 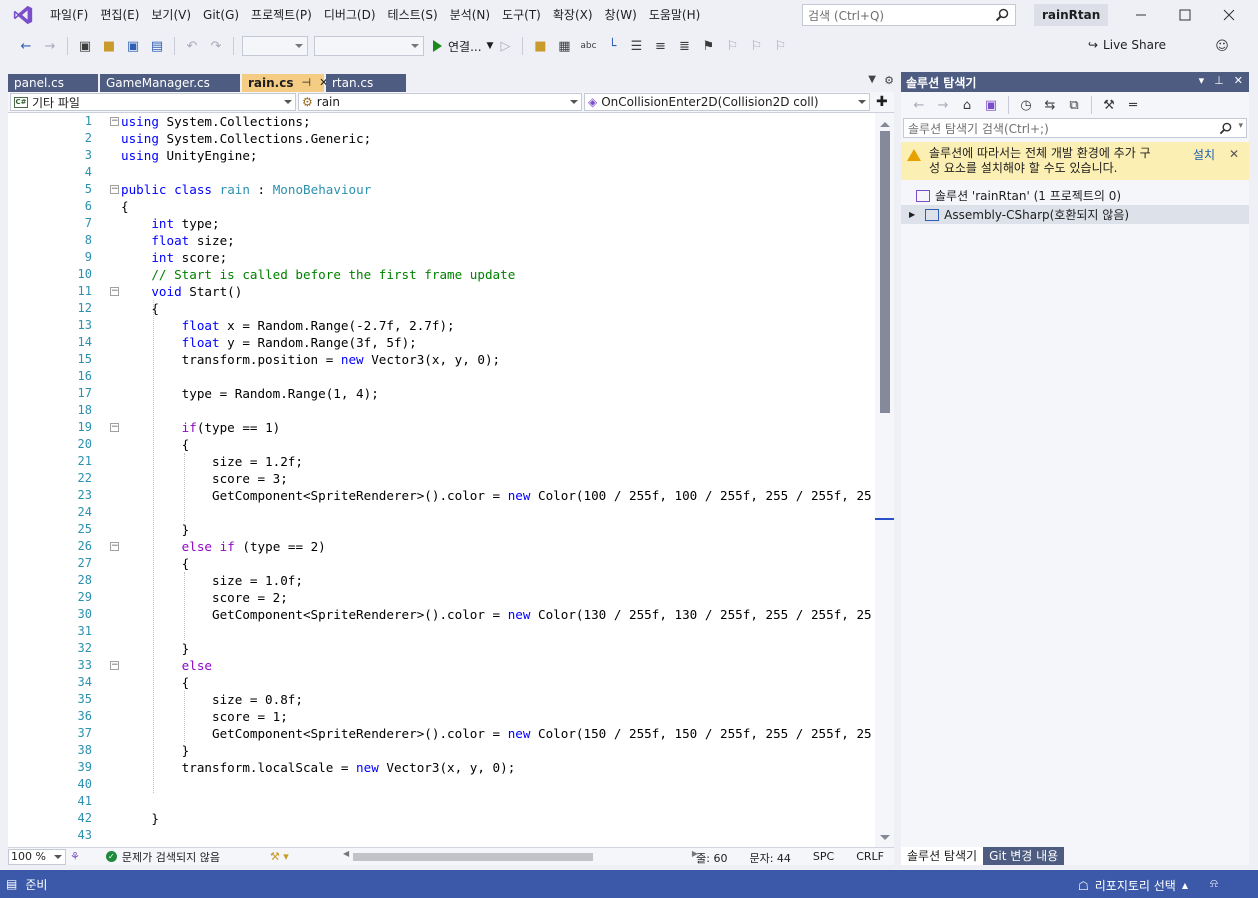 What do you see at coordinates (872, 79) in the screenshot?
I see `tab-list-dropdown-icon: ▼` at bounding box center [872, 79].